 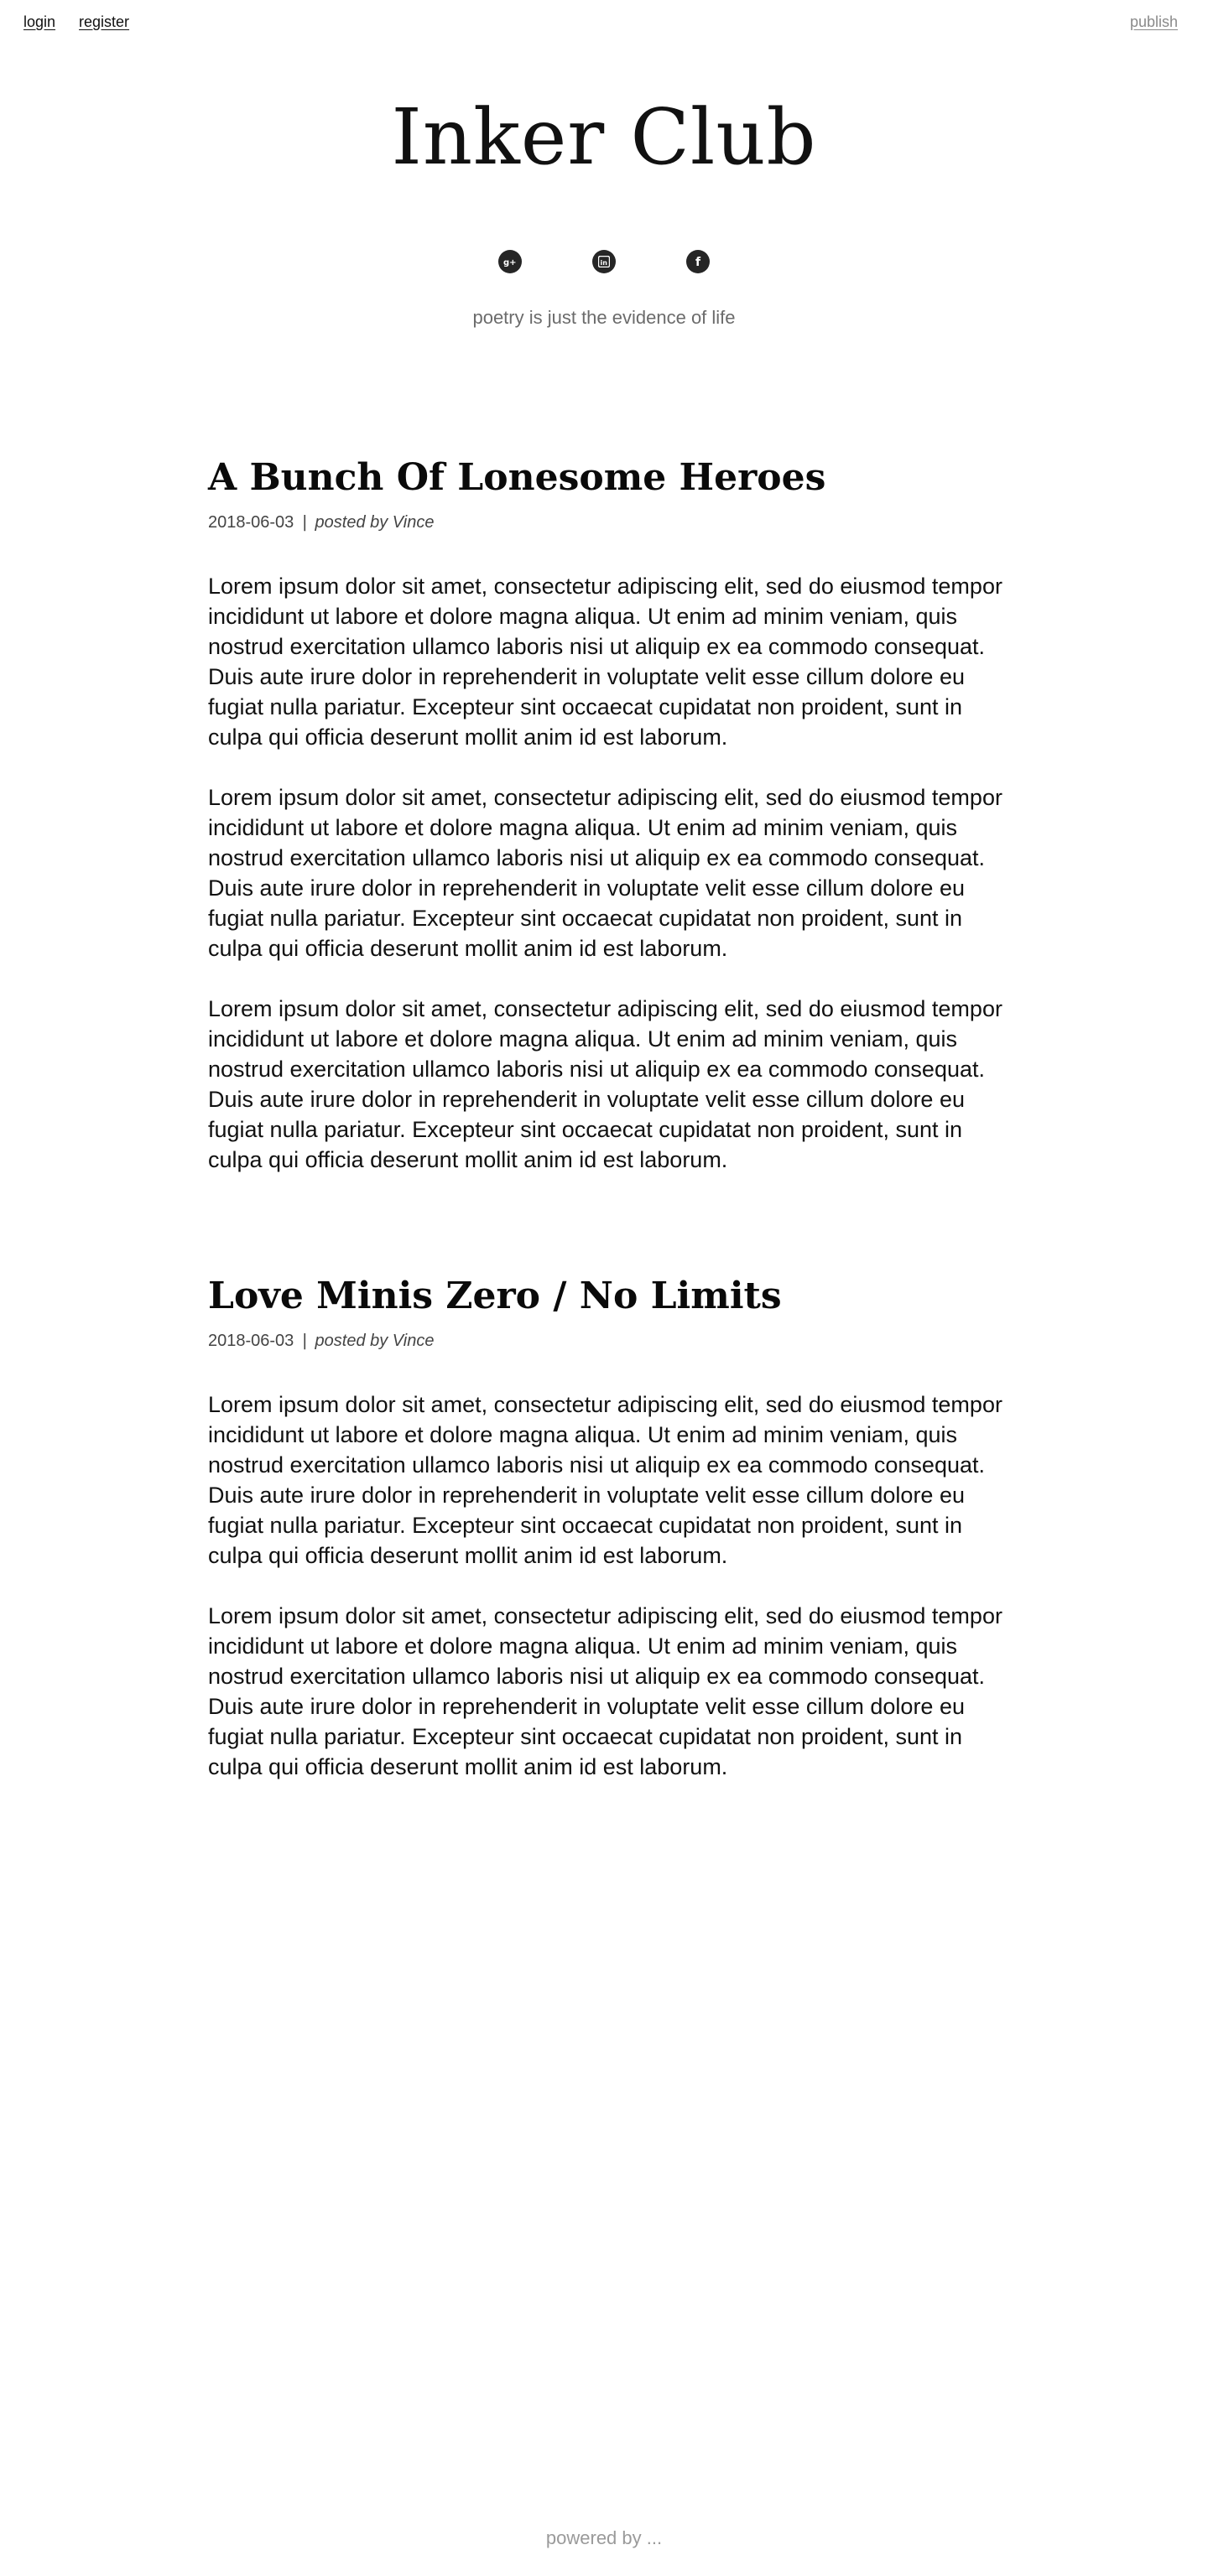 I want to click on svg-text: in, so click(x=604, y=263).